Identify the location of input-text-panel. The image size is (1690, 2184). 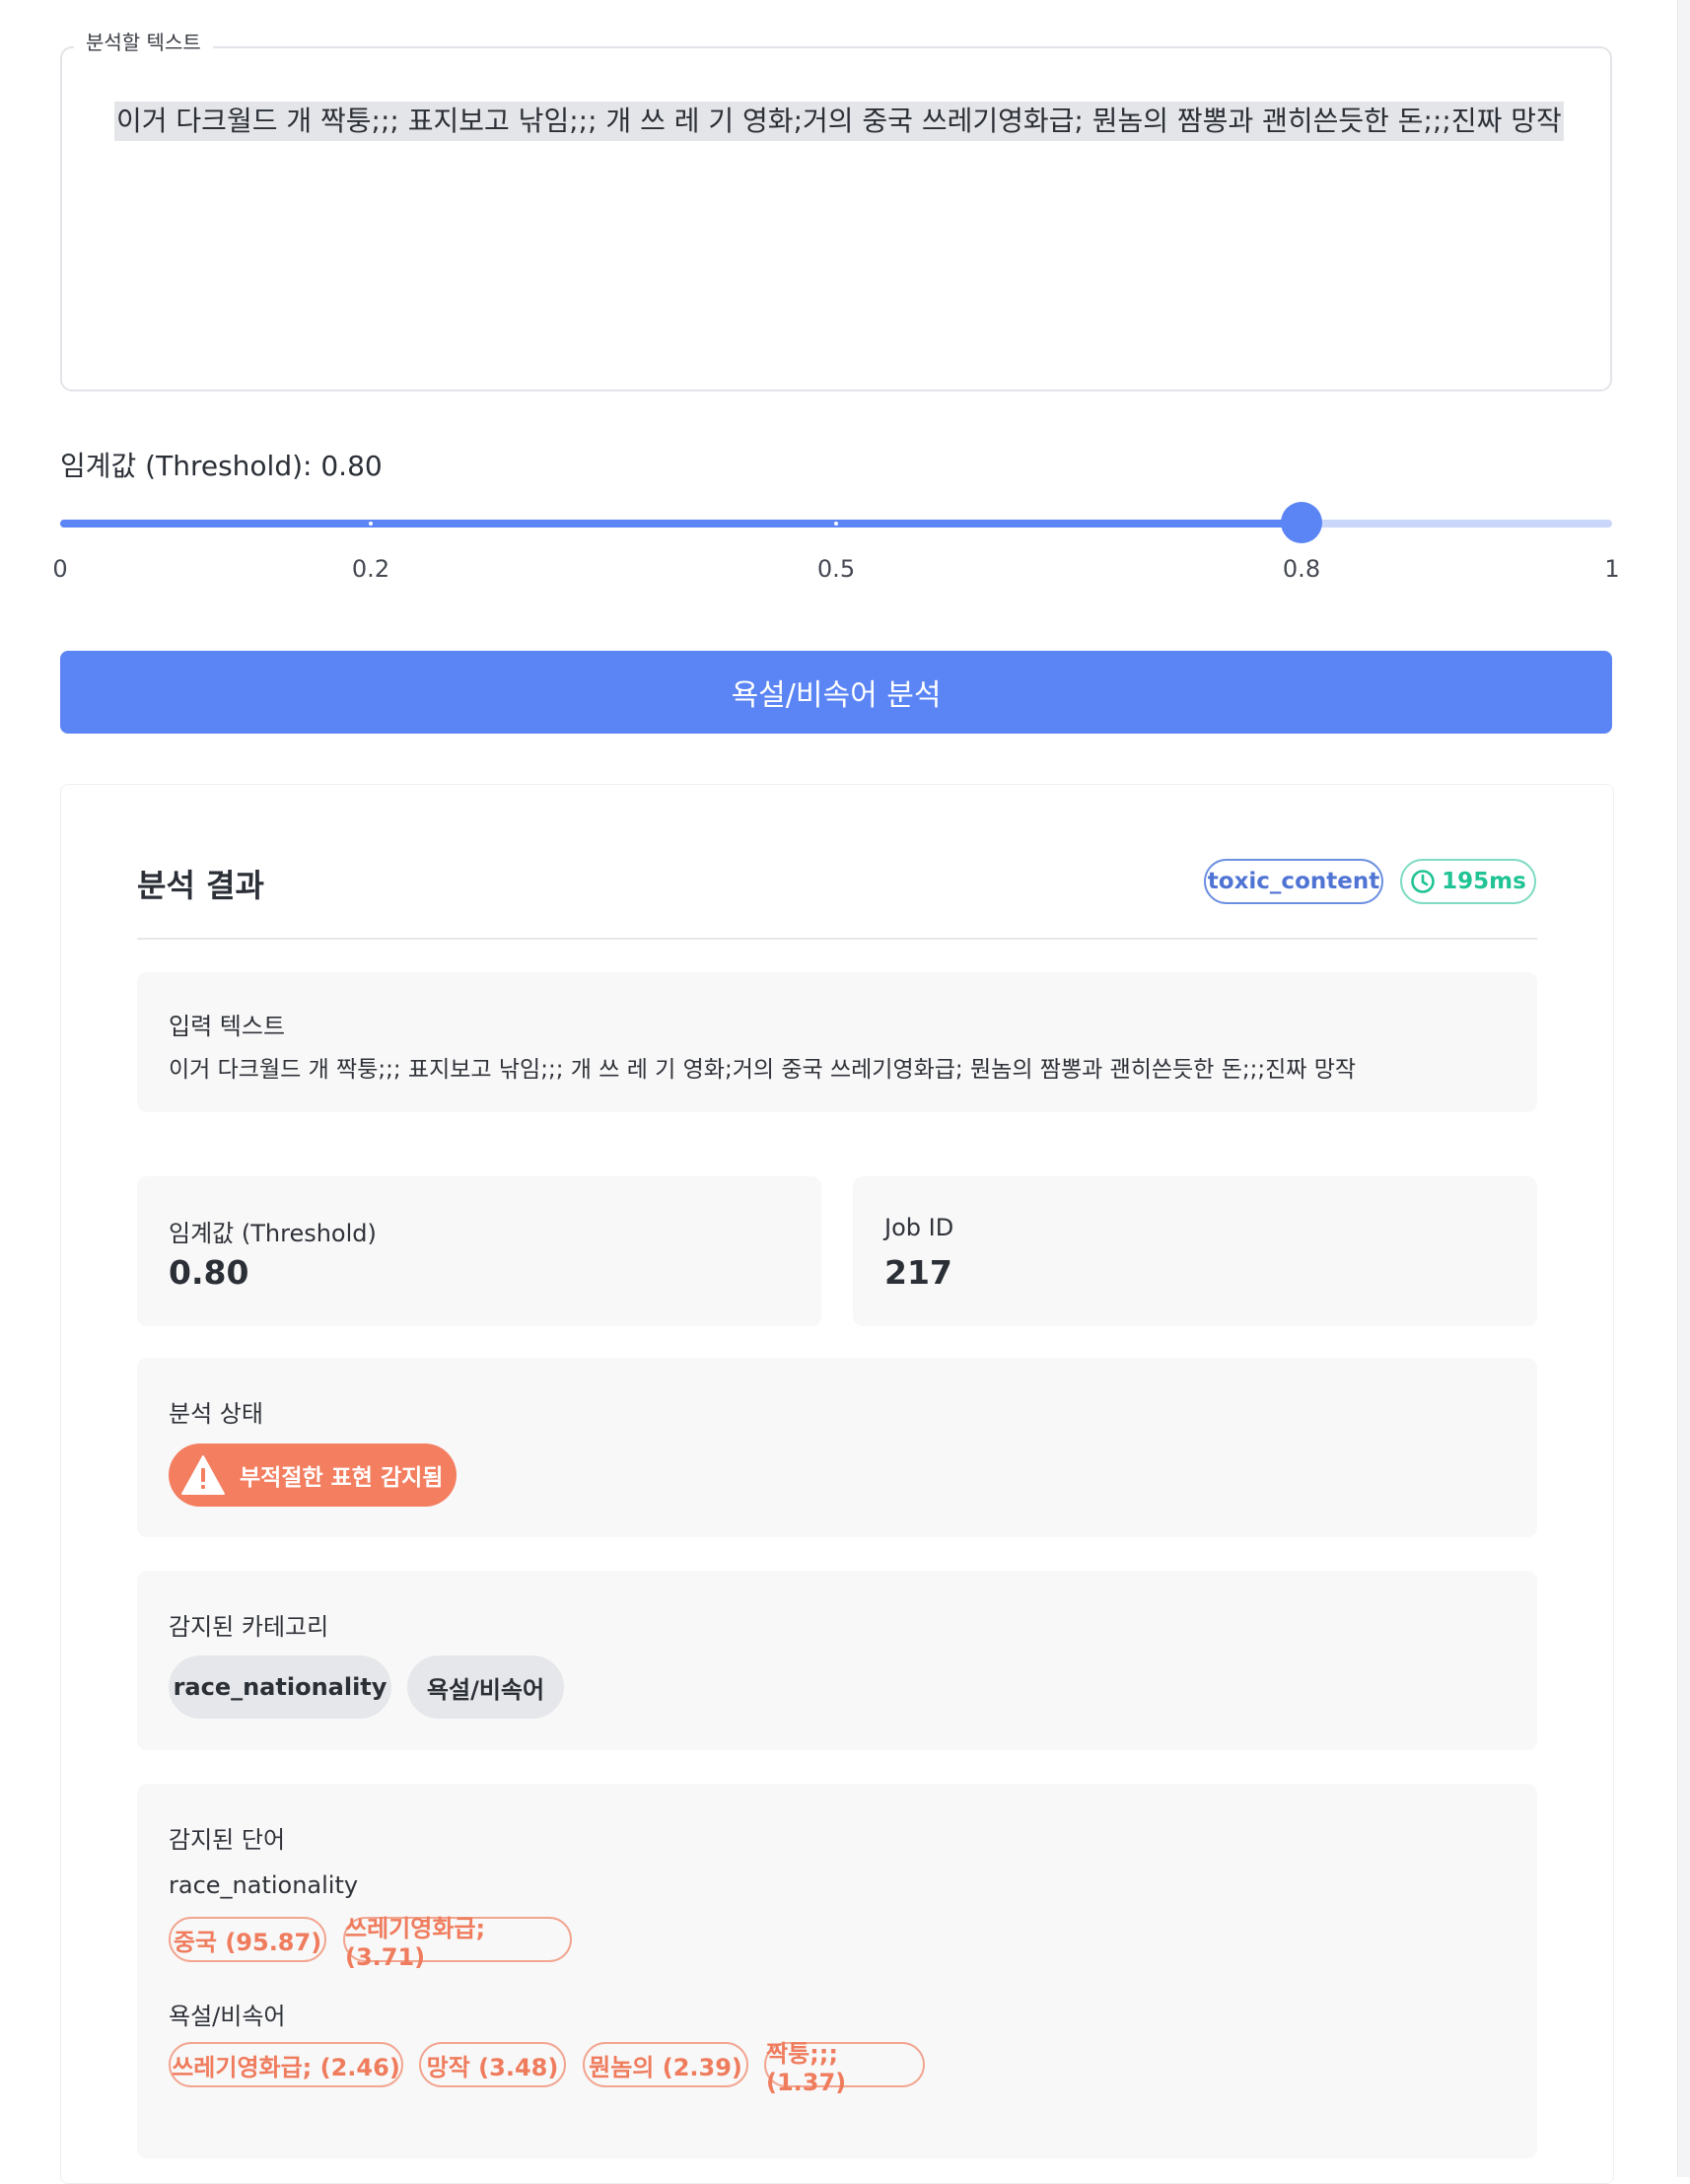
(837, 1042).